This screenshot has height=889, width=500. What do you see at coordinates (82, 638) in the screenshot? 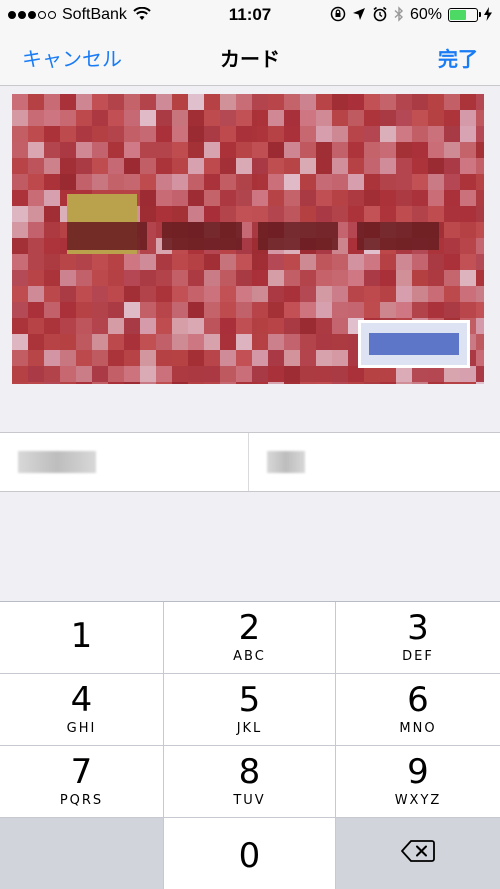
I see `key-1: 1` at bounding box center [82, 638].